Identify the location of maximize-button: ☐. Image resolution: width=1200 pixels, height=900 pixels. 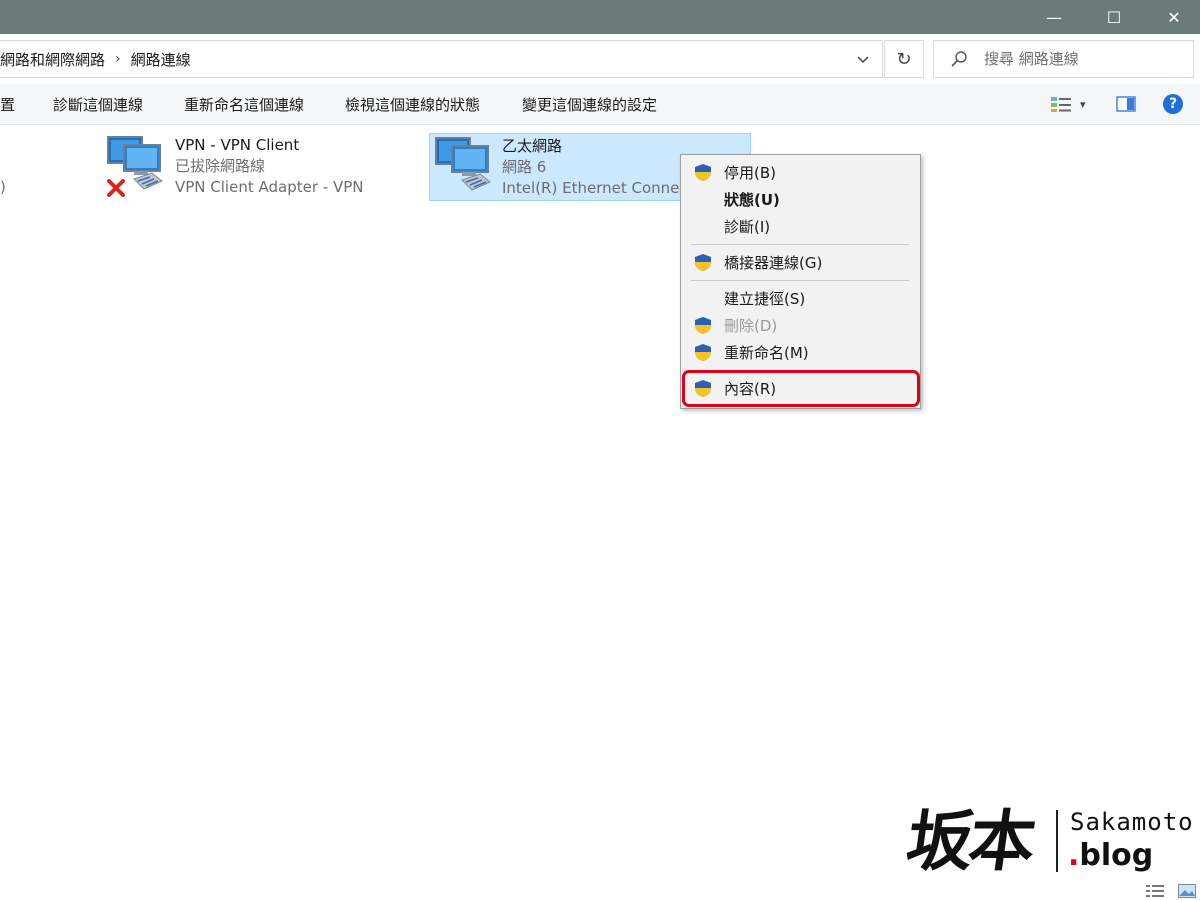
(1114, 17).